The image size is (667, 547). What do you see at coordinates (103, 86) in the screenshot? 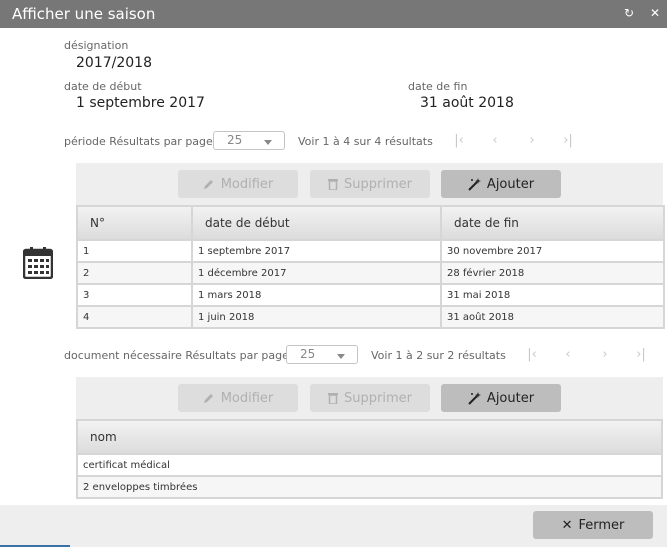
I see `start-date-label: date de début` at bounding box center [103, 86].